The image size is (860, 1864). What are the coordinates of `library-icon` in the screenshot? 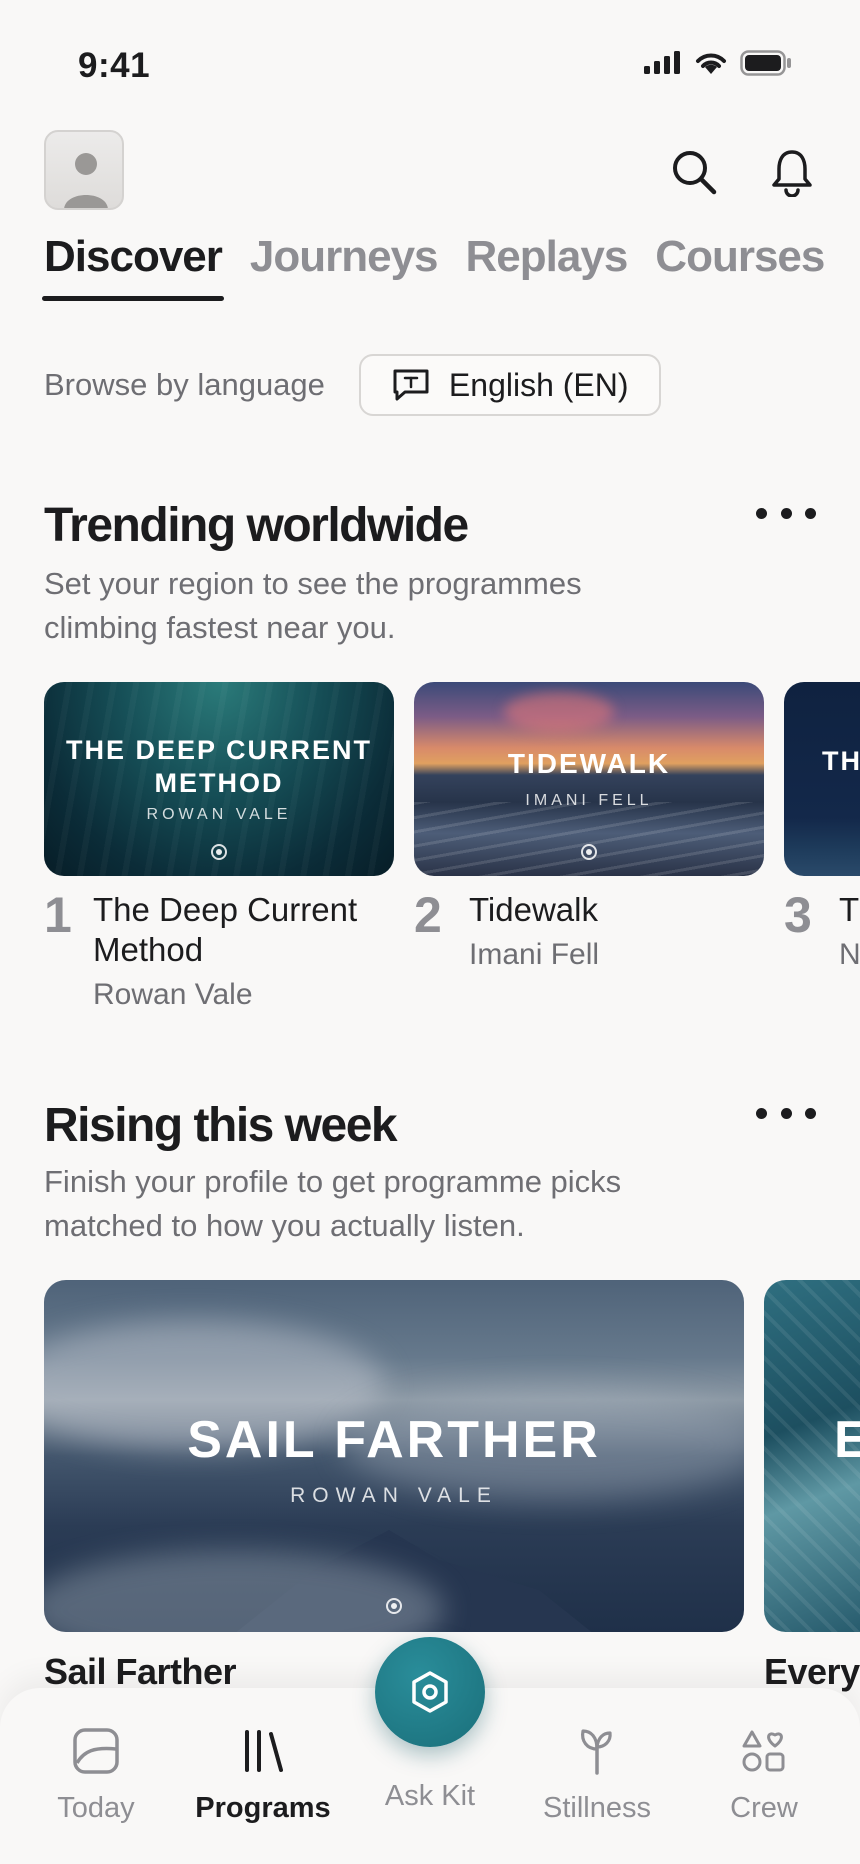 It's located at (264, 1751).